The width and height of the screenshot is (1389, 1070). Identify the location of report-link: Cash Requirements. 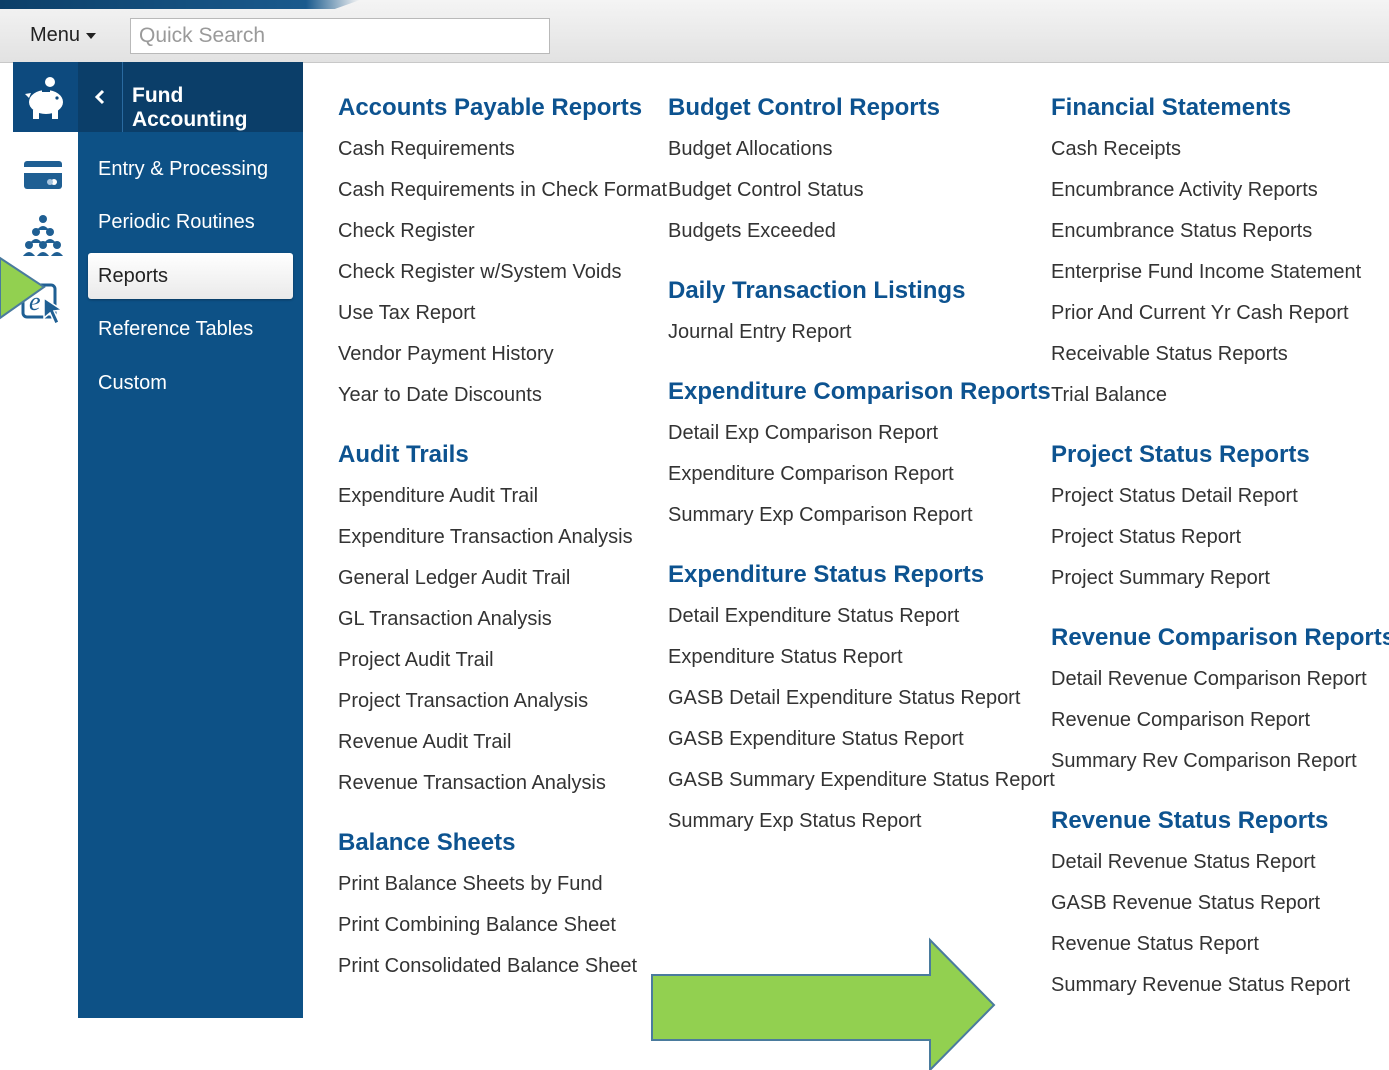
(502, 149).